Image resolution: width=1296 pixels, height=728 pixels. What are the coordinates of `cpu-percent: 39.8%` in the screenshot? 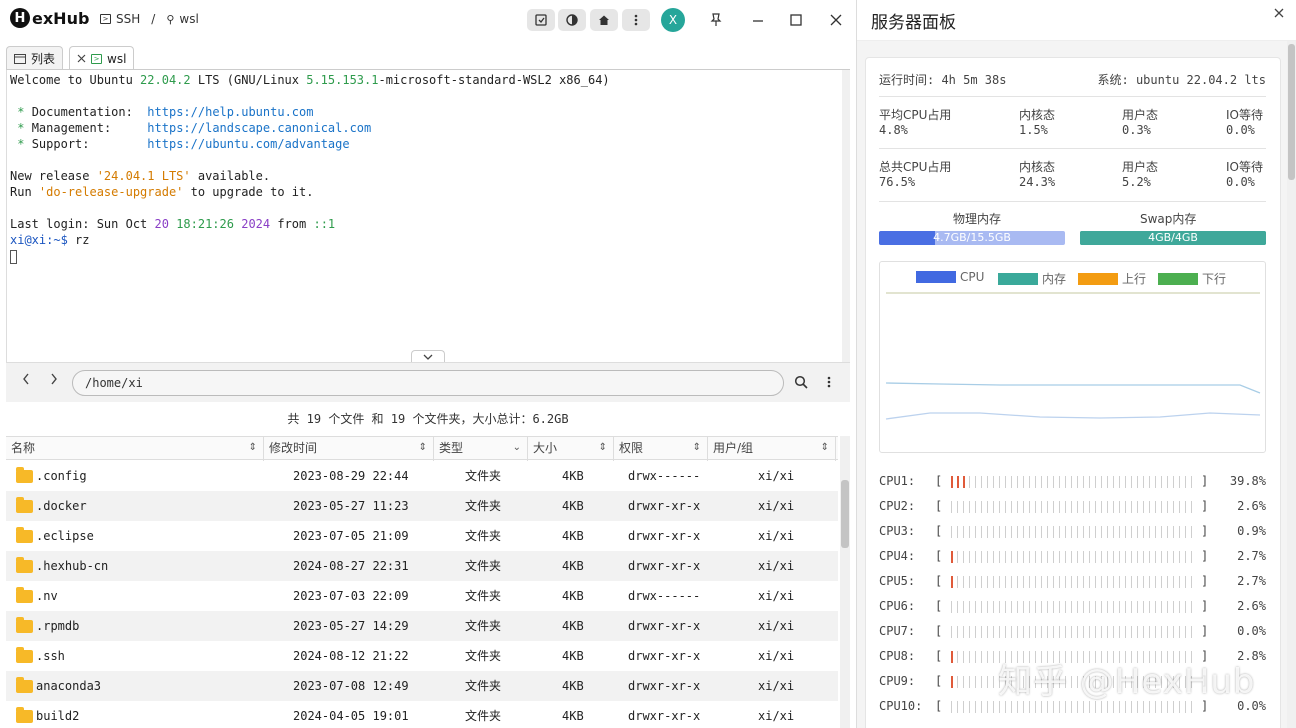 It's located at (1247, 481).